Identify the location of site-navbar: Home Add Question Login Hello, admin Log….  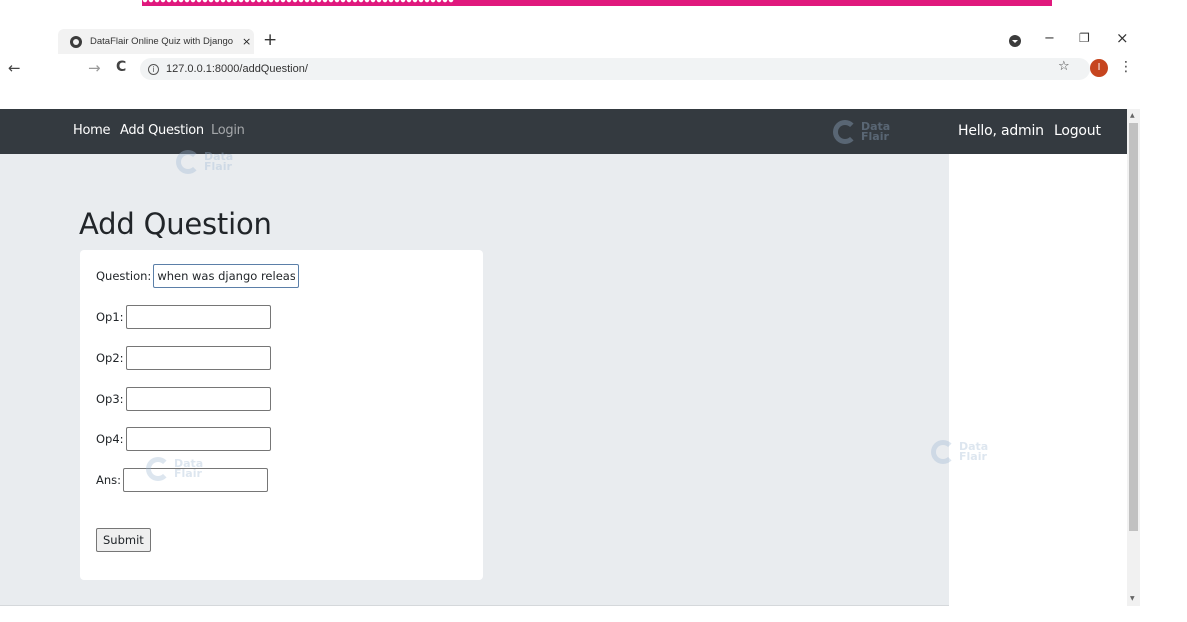
(563, 131).